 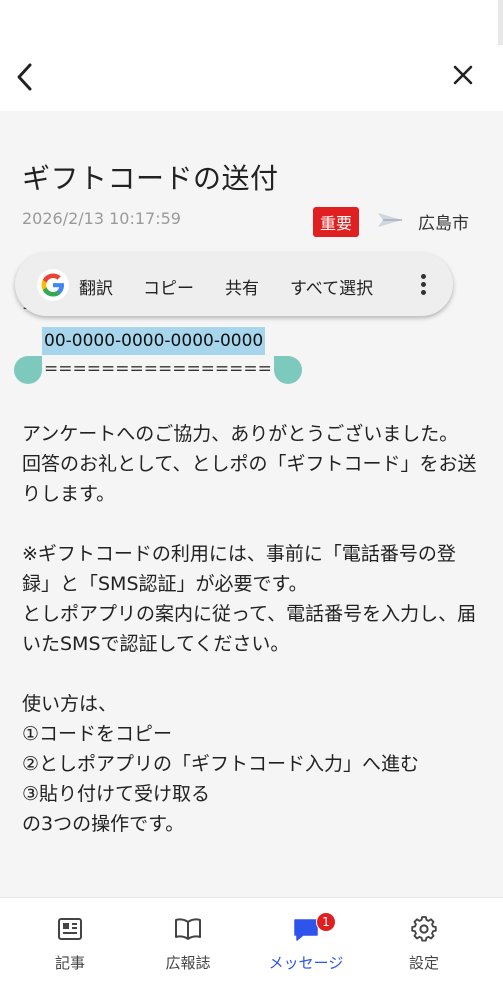 I want to click on close-icon, so click(x=463, y=75).